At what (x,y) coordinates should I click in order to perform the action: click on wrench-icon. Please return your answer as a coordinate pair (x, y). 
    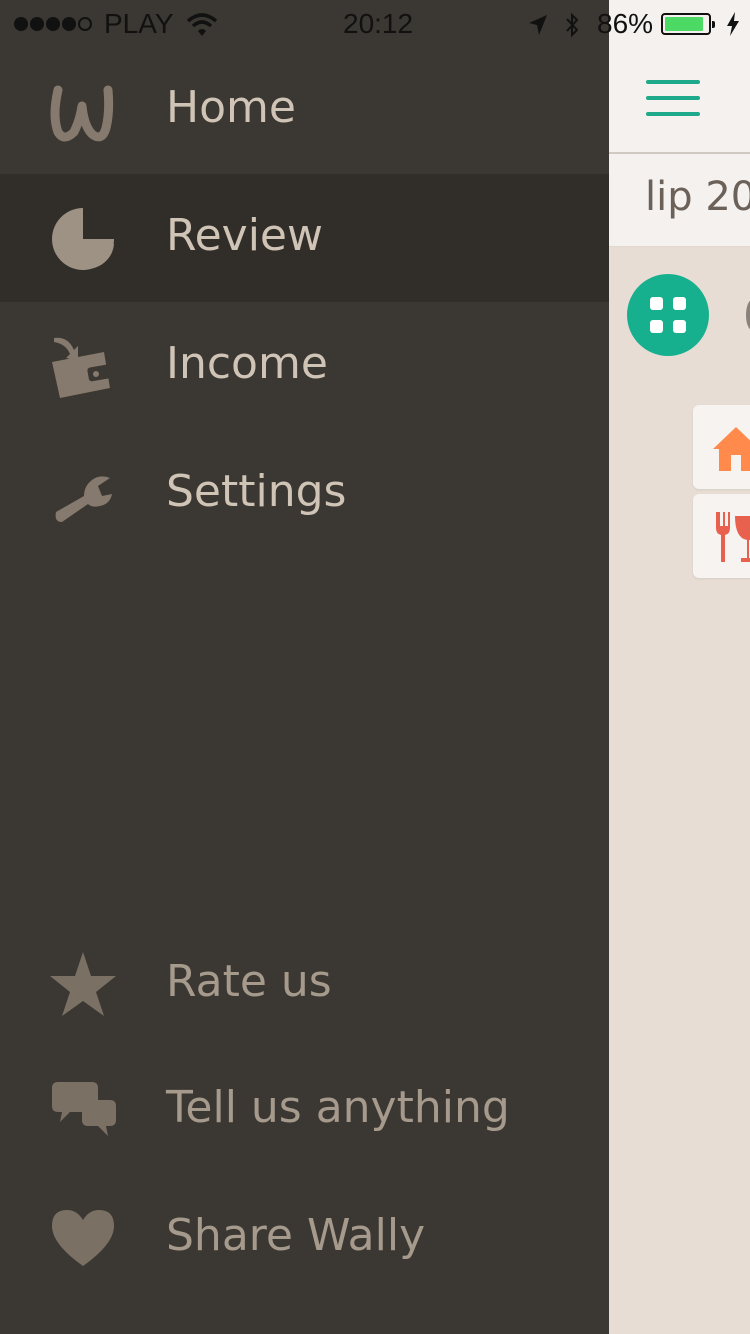
    Looking at the image, I should click on (83, 499).